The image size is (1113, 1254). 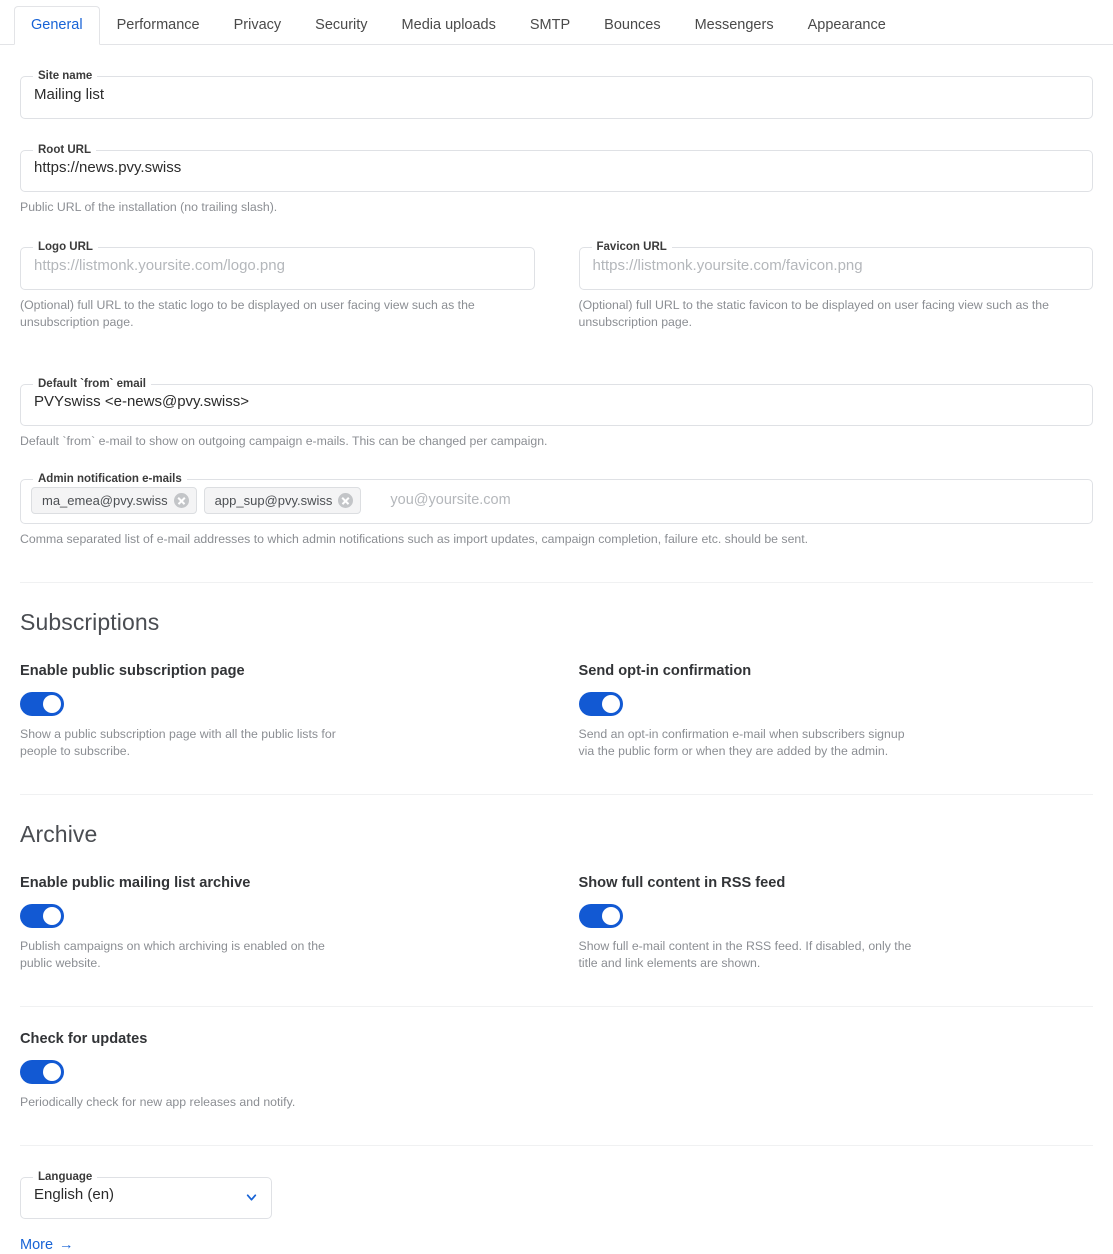 I want to click on site-name-label: Site name, so click(x=65, y=76).